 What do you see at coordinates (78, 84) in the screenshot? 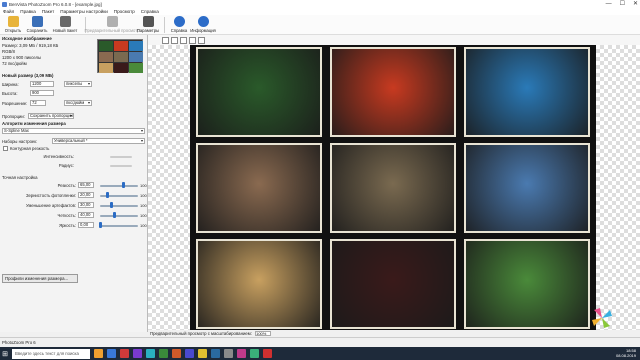
I see `width-unit-select: пикселы` at bounding box center [78, 84].